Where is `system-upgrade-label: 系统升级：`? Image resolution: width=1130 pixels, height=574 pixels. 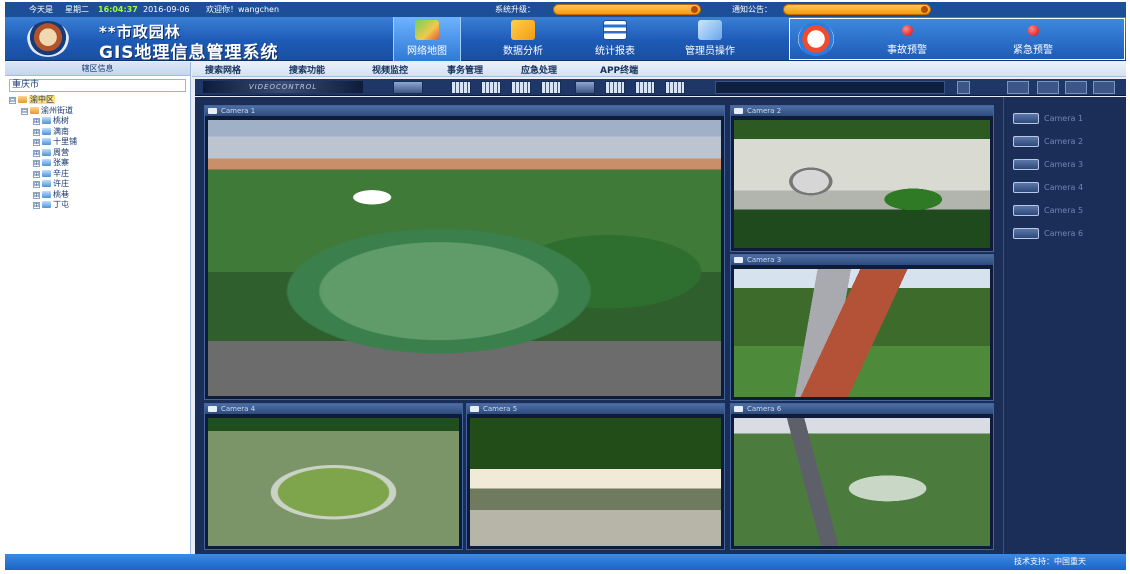 system-upgrade-label: 系统升级： is located at coordinates (515, 9).